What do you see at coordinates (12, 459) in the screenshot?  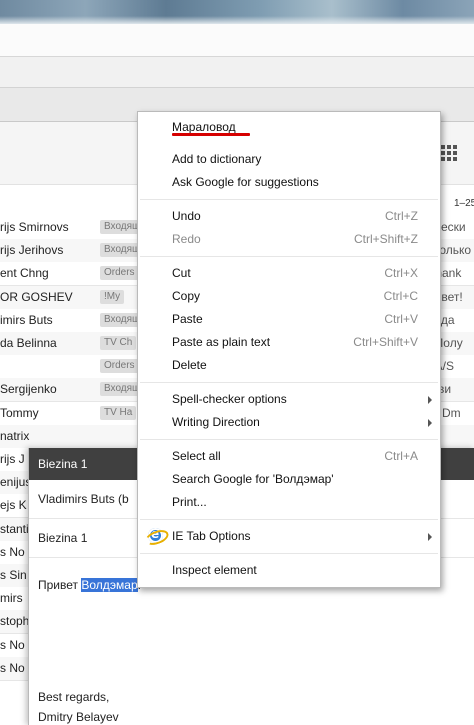 I see `sender-name: rijs J` at bounding box center [12, 459].